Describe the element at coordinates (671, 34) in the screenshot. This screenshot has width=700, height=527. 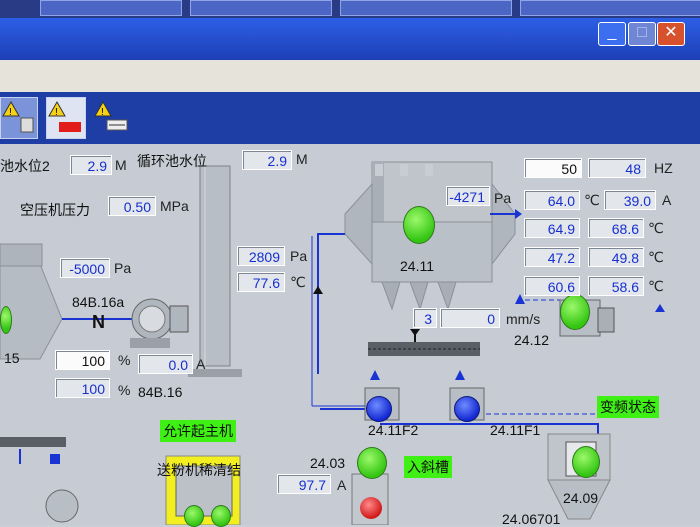
I see `close-button: ✕` at that location.